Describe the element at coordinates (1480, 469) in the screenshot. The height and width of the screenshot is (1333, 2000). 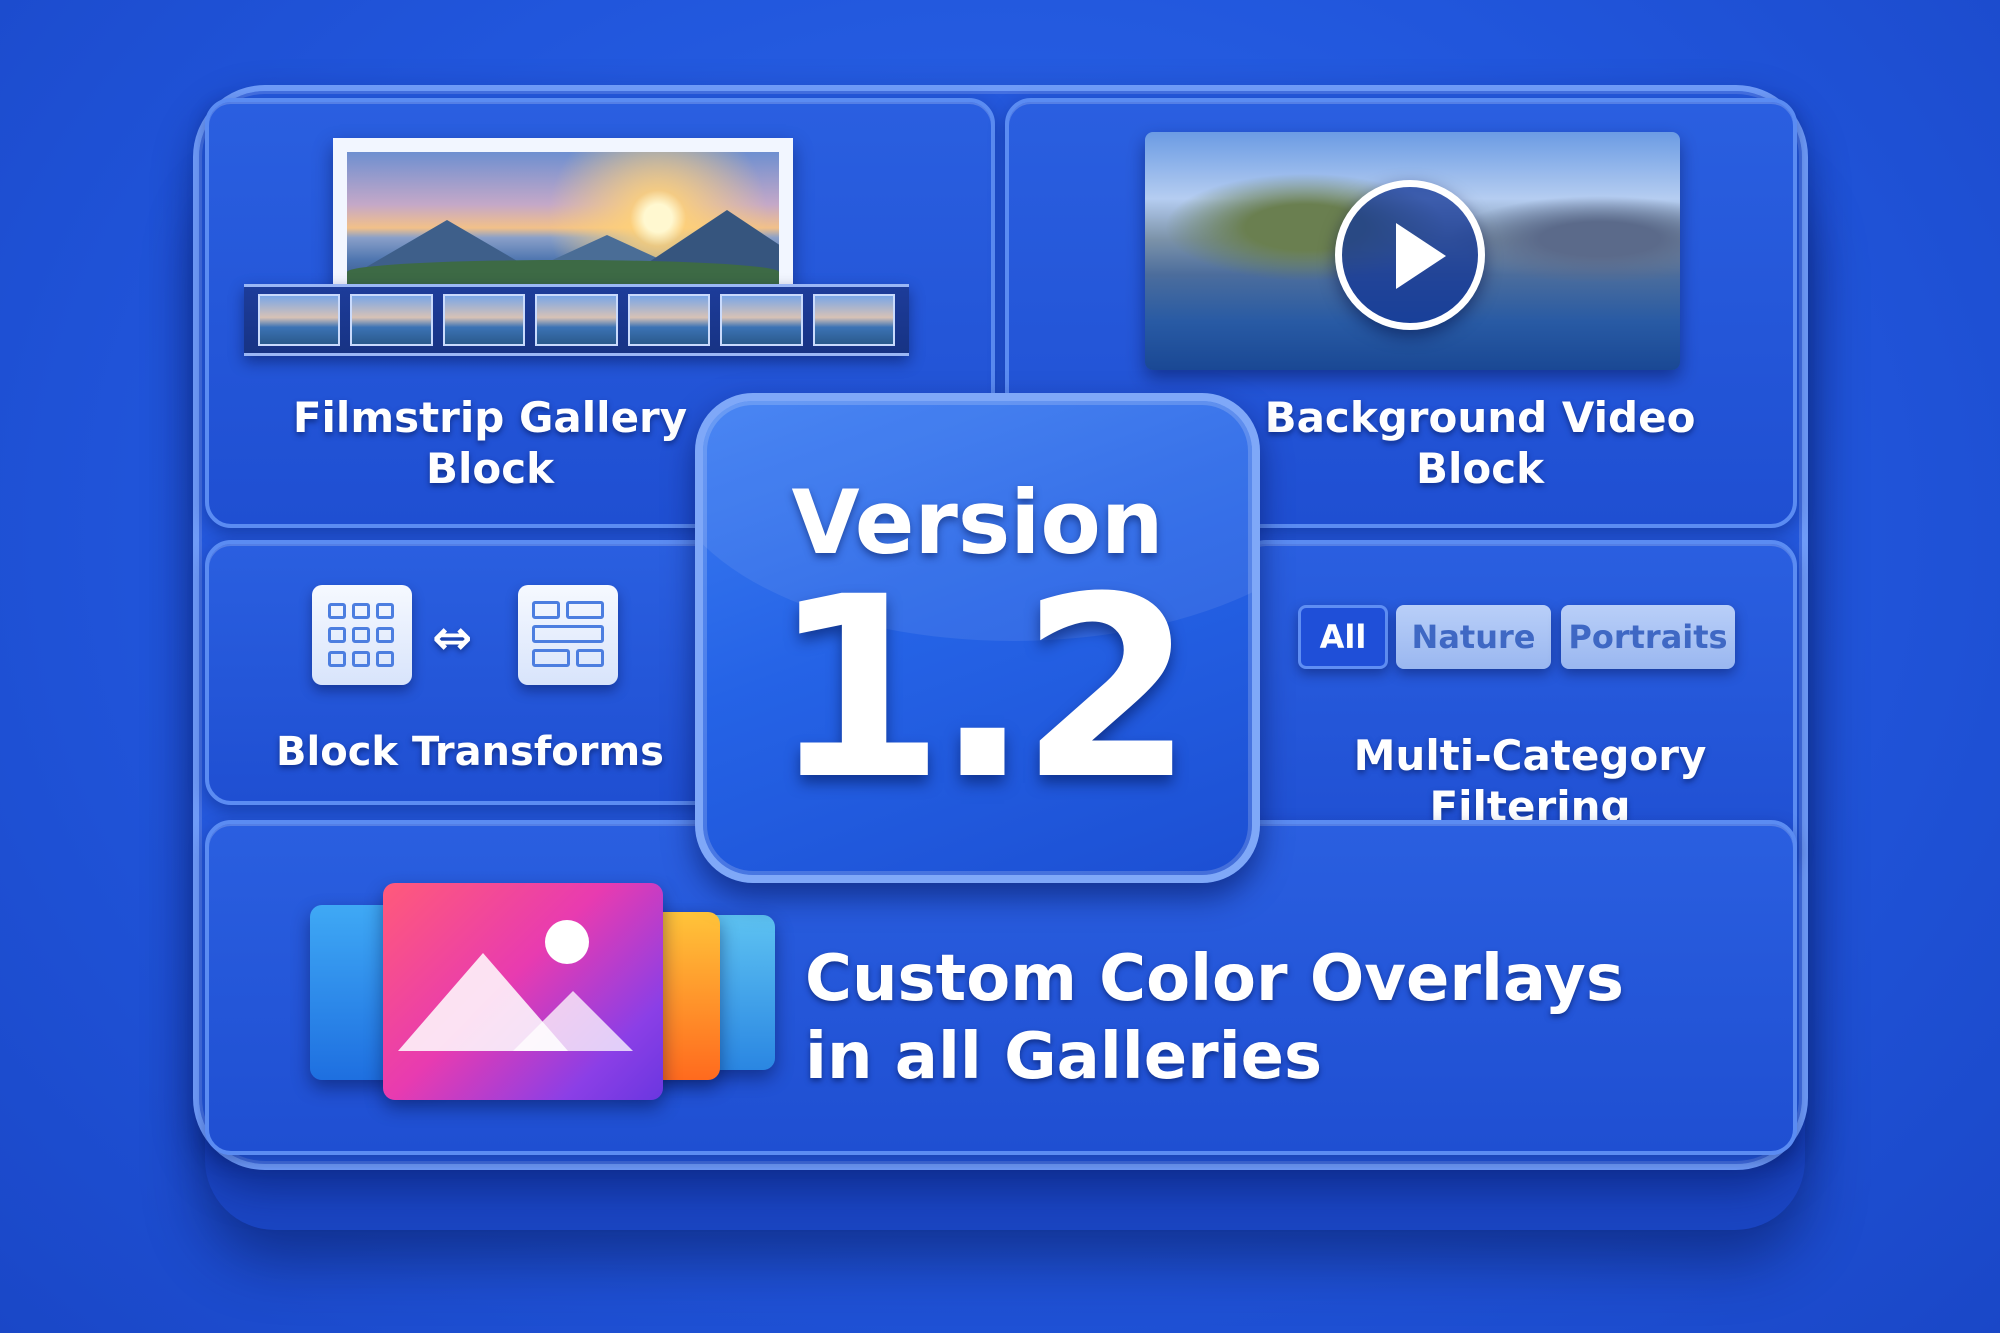
I see `video-label-line2: Block` at that location.